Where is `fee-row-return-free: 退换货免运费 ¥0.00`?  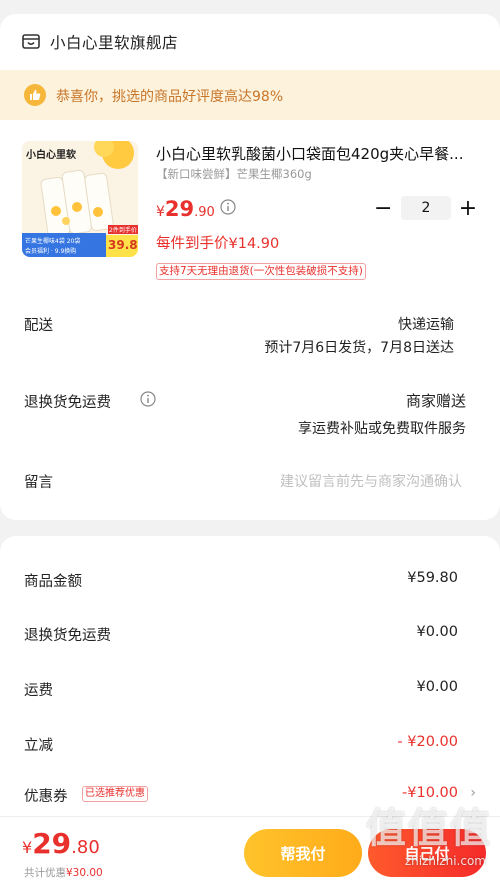 fee-row-return-free: 退换货免运费 ¥0.00 is located at coordinates (250, 633).